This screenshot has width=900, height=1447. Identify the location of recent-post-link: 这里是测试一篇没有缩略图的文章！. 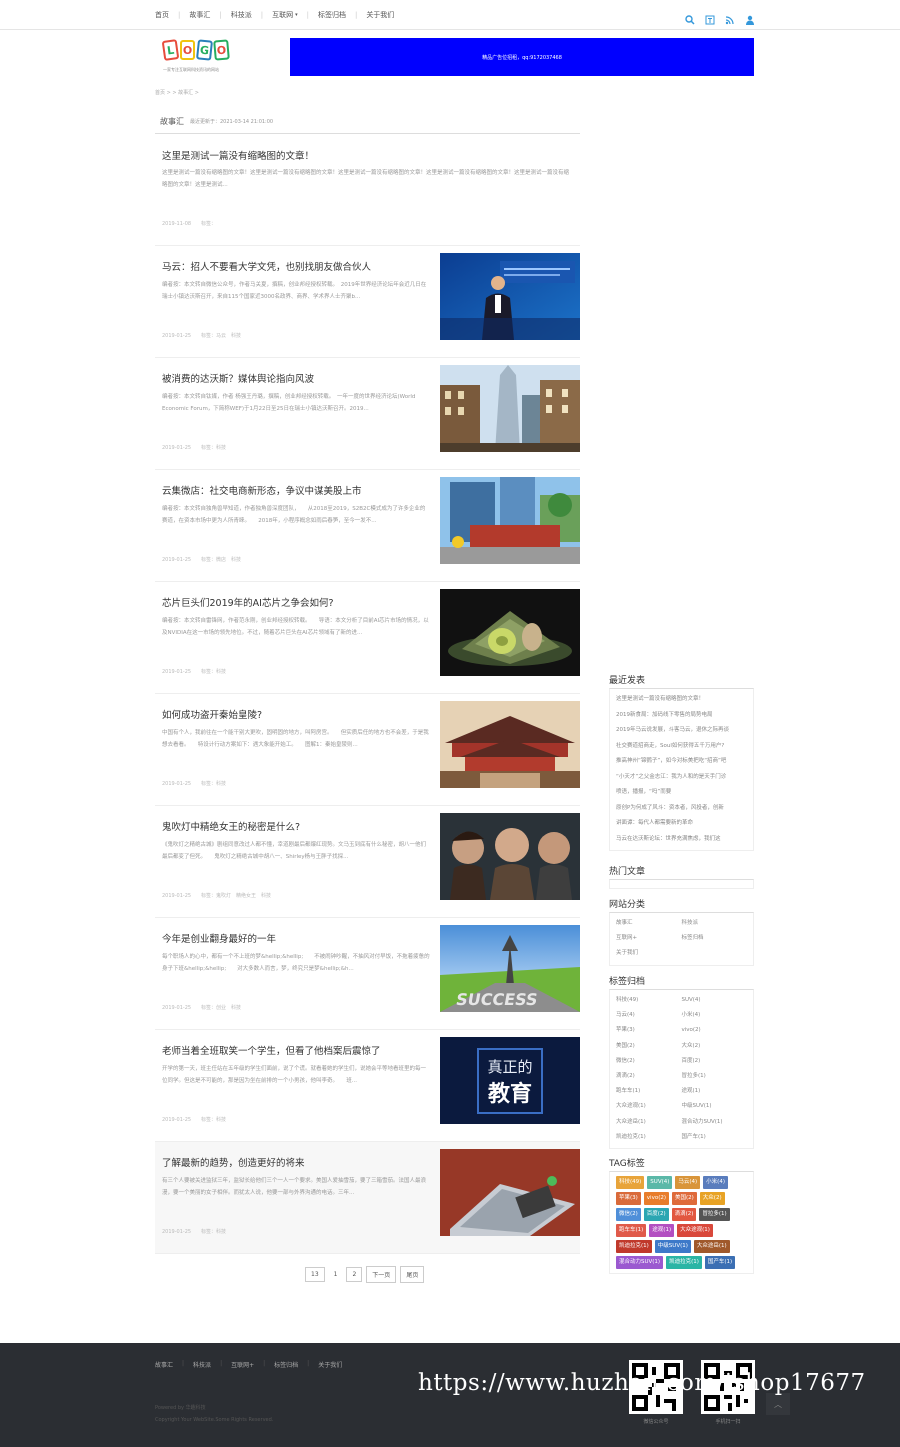
(681, 700).